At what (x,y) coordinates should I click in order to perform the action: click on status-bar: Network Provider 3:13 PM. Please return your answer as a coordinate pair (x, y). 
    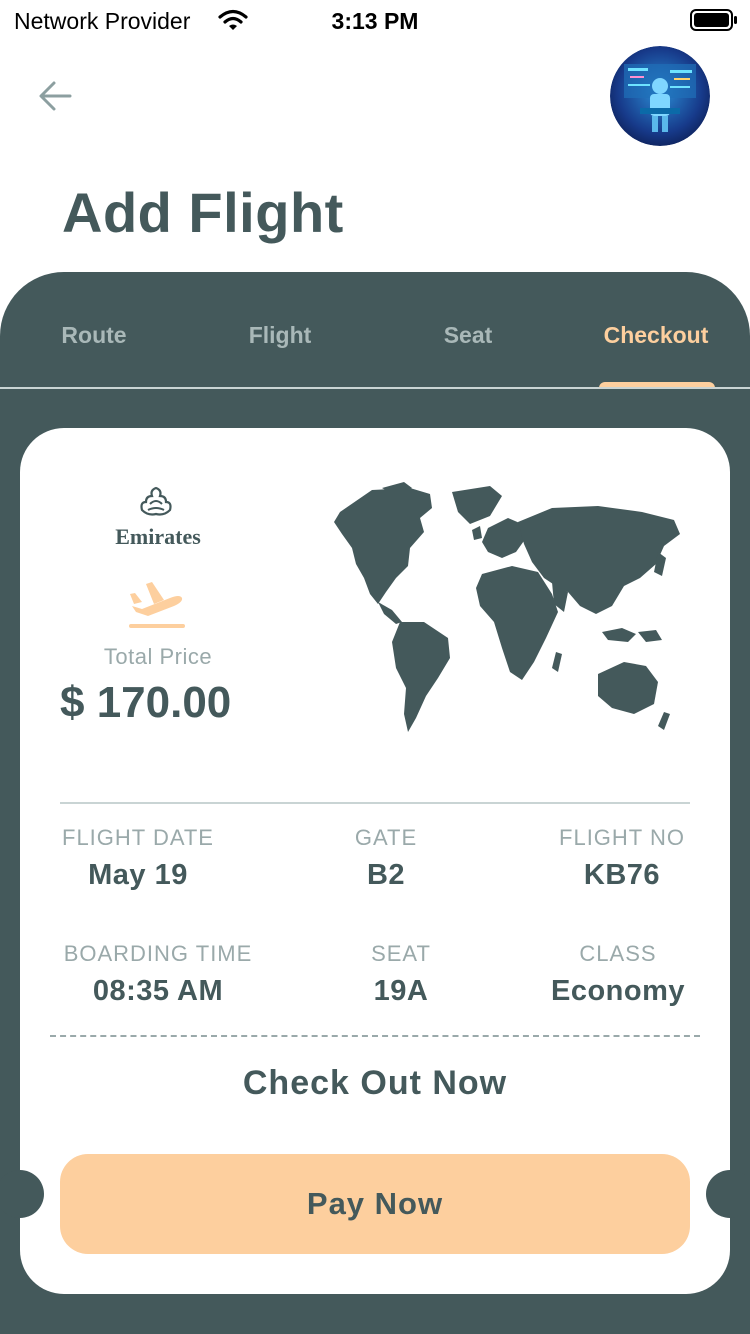
    Looking at the image, I should click on (375, 21).